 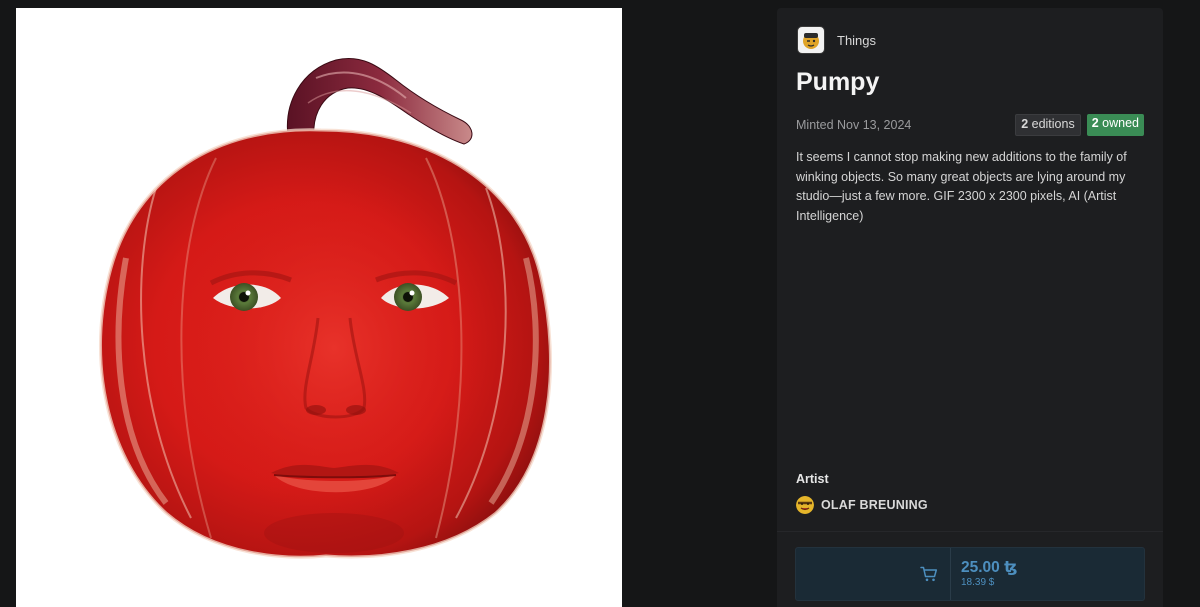 I want to click on cart-icon, so click(x=929, y=574).